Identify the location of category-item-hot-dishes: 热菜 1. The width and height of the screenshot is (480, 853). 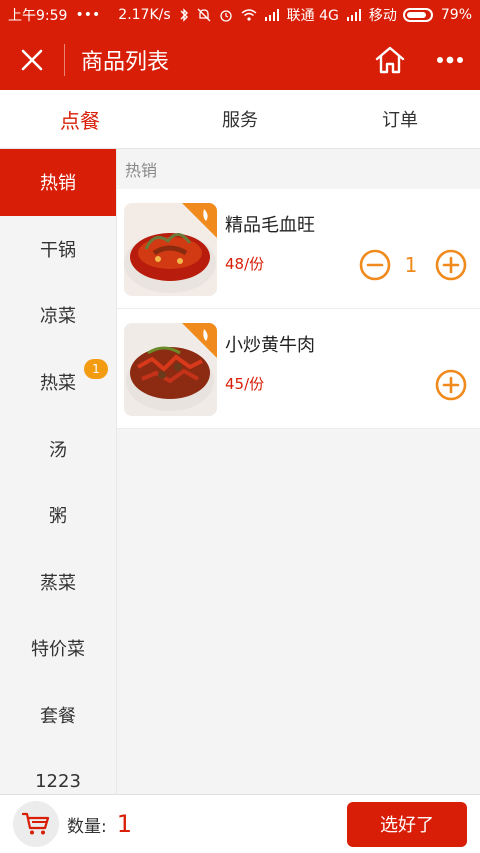
(58, 382).